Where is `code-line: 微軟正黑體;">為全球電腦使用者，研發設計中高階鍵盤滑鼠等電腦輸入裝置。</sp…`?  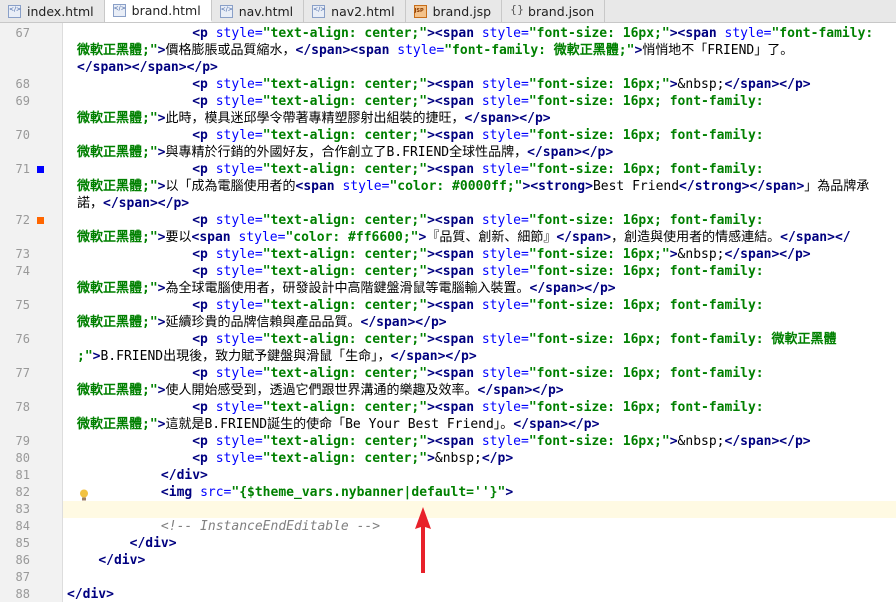
code-line: 微軟正黑體;">為全球電腦使用者，研發設計中高階鍵盤滑鼠等電腦輸入裝置。</sp… is located at coordinates (479, 288).